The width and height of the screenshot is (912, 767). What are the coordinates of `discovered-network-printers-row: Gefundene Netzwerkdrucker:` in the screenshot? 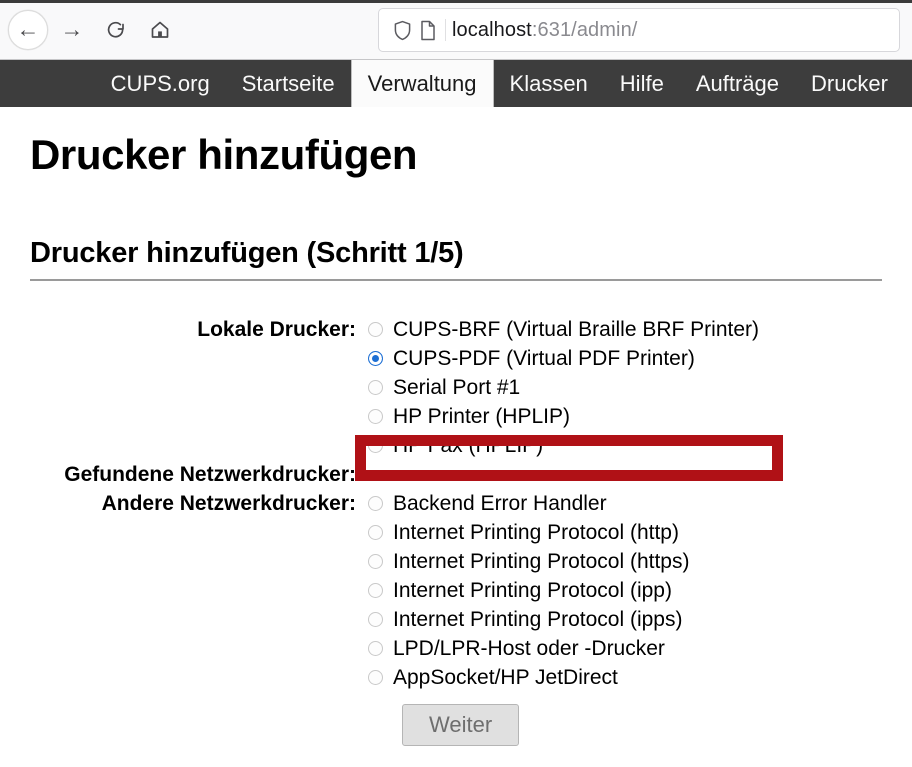 It's located at (456, 474).